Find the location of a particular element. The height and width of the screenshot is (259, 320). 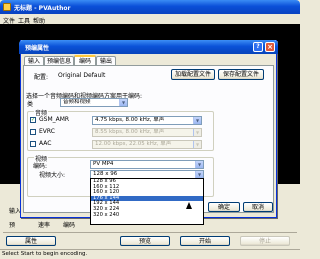

ok-button: 确定 is located at coordinates (224, 207).